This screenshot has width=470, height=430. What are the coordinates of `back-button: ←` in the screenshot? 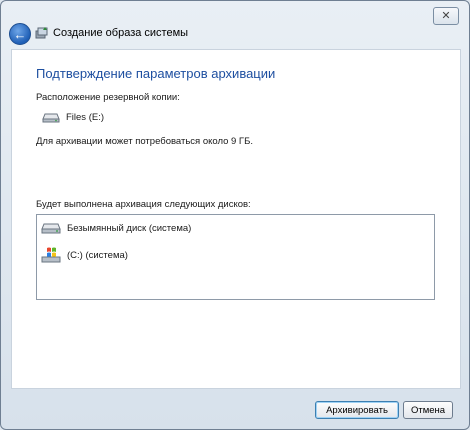 It's located at (20, 34).